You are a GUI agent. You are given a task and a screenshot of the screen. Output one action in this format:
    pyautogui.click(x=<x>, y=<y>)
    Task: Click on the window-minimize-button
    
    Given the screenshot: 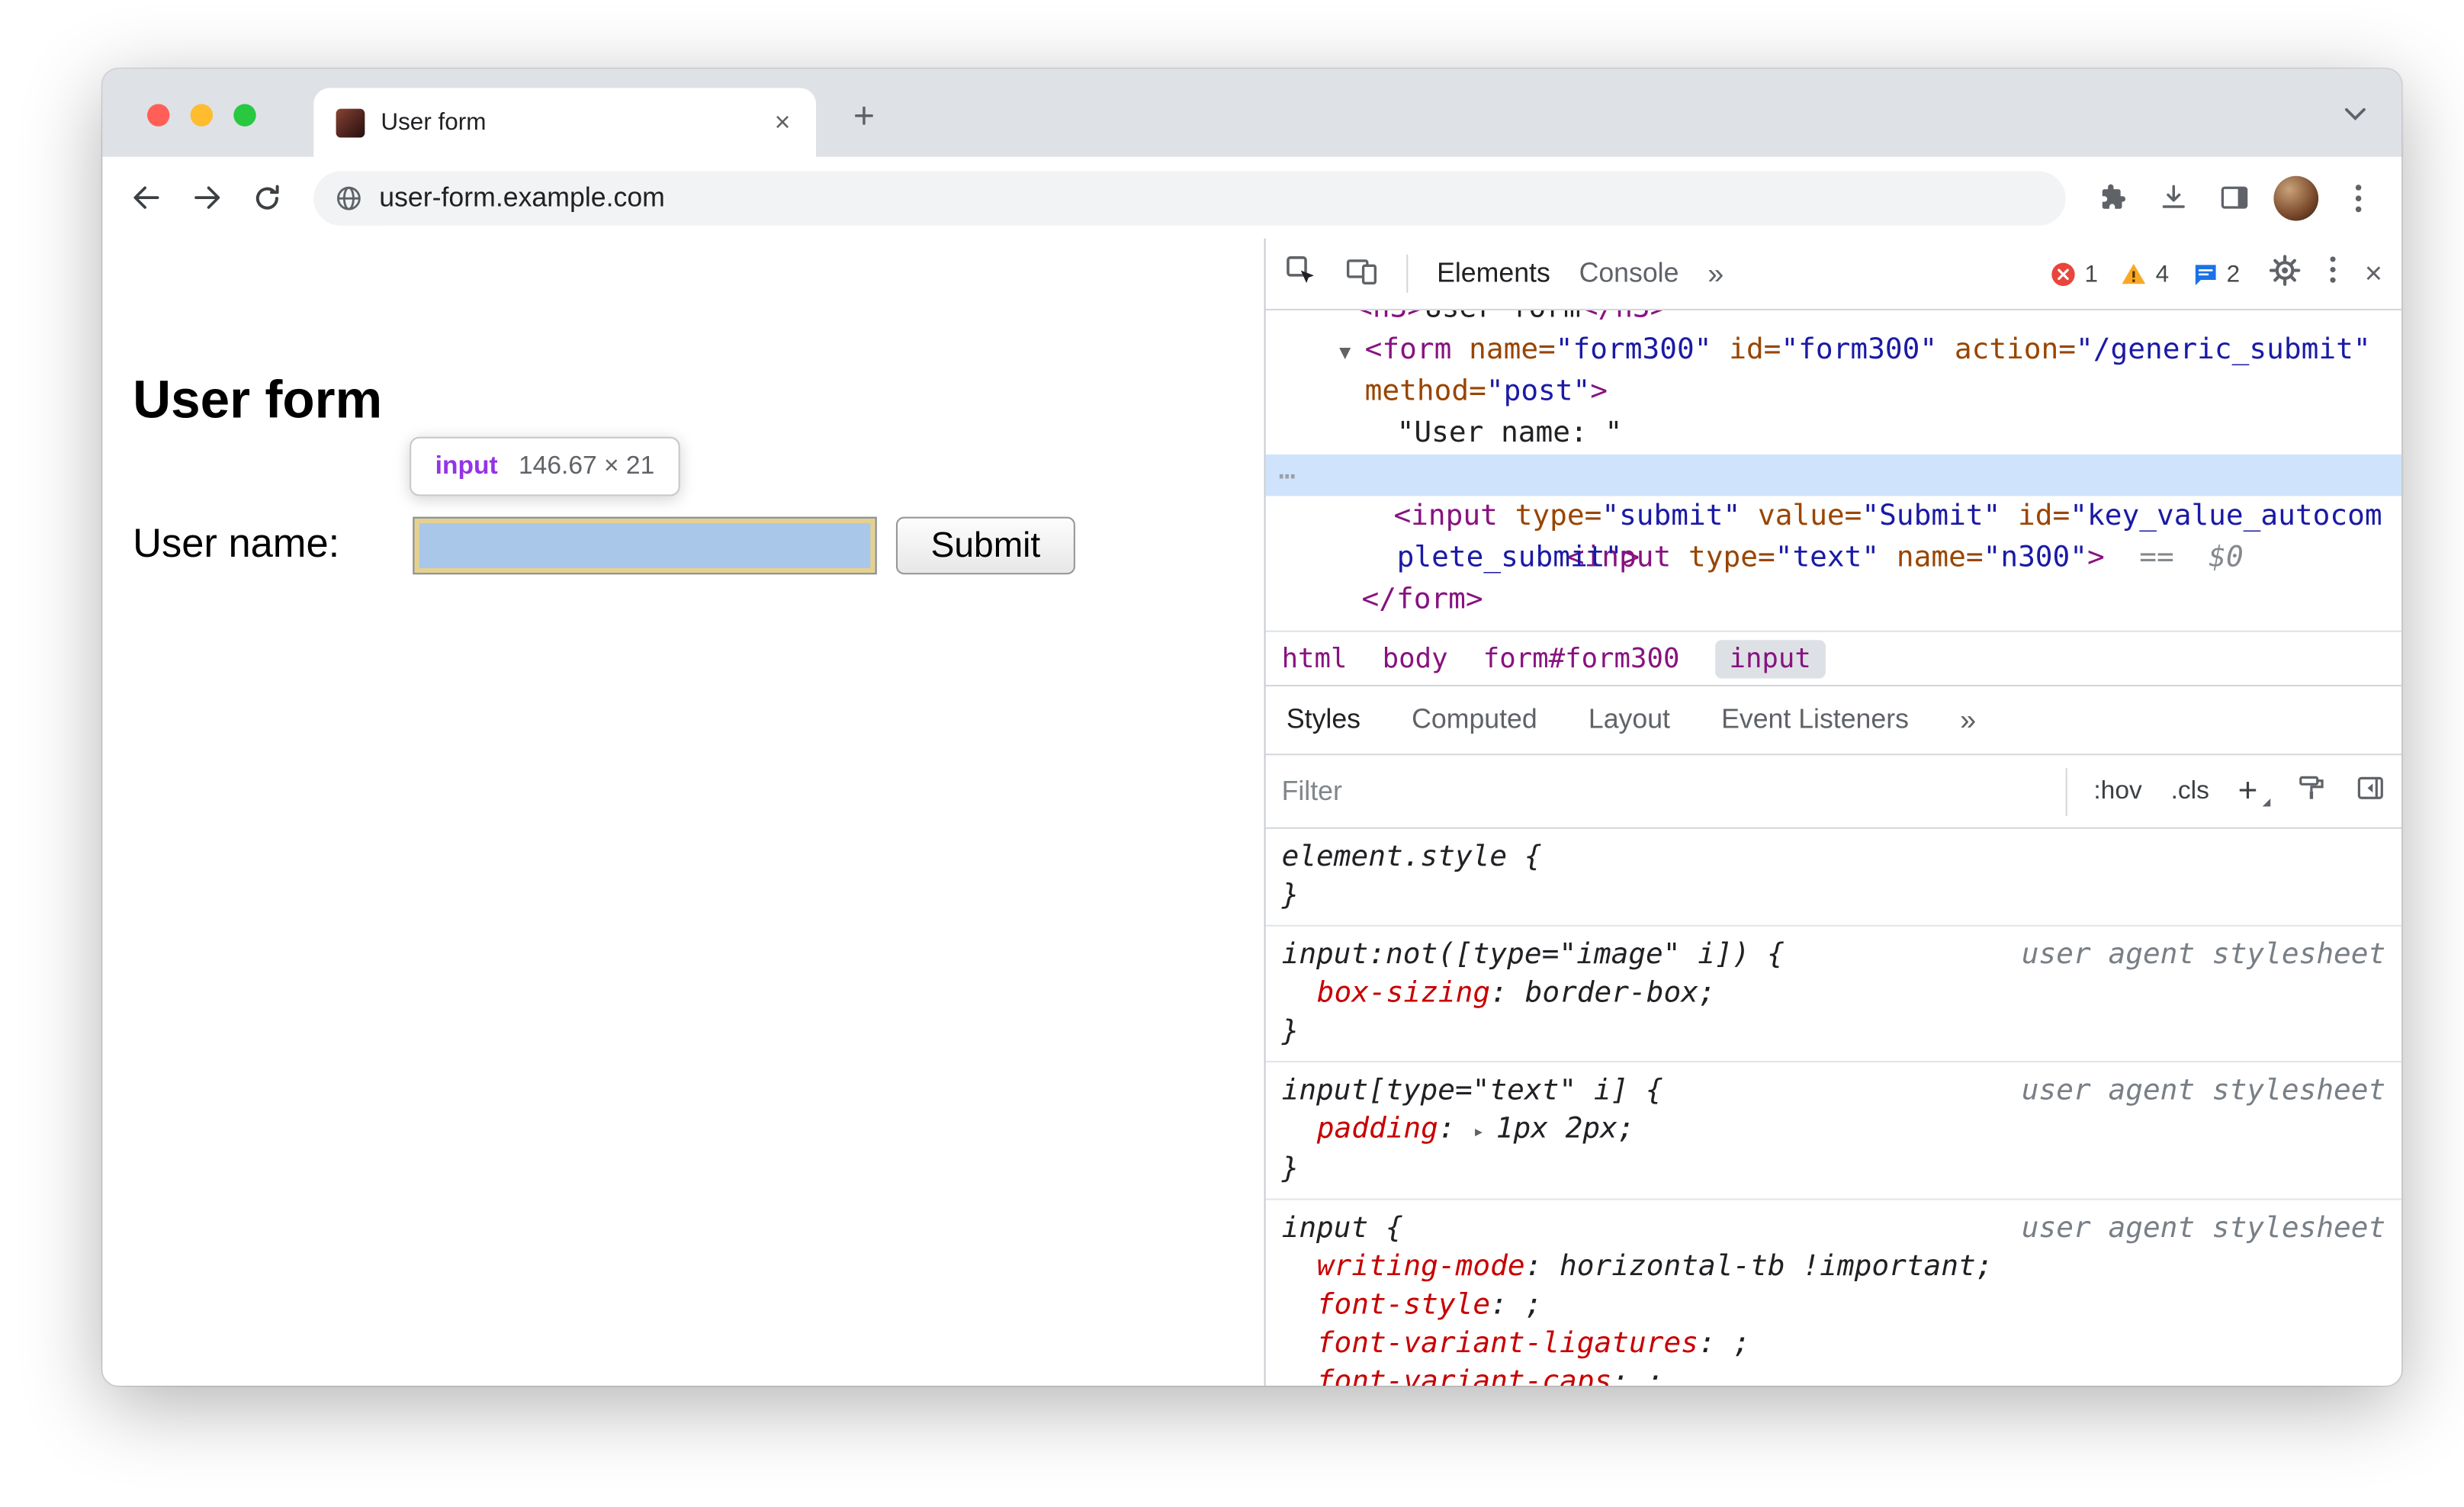 What is the action you would take?
    pyautogui.click(x=202, y=115)
    